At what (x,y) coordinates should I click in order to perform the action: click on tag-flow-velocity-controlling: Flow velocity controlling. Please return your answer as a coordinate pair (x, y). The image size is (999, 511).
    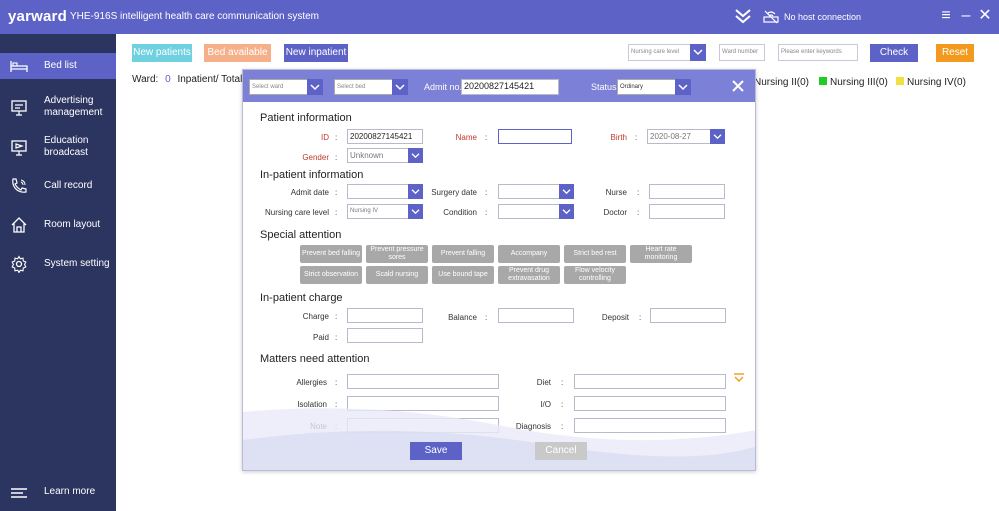
    Looking at the image, I should click on (595, 275).